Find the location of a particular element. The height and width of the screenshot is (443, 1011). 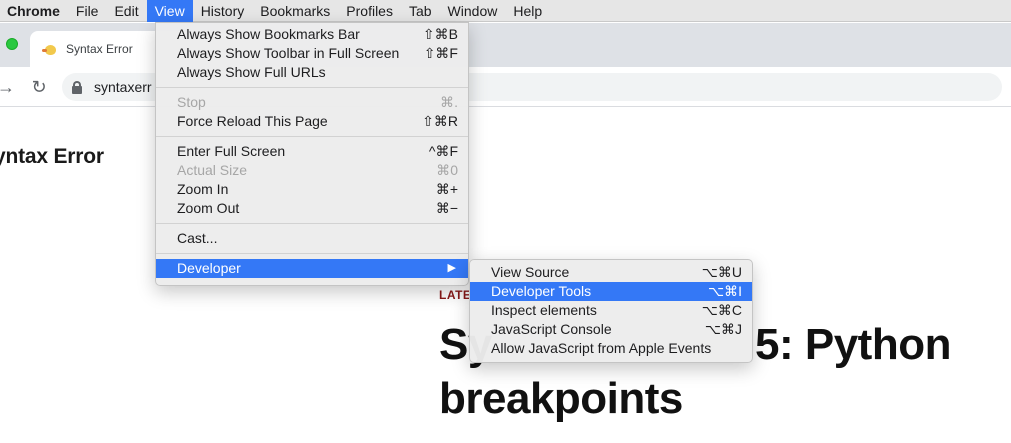

menu-edit: Edit is located at coordinates (126, 11).